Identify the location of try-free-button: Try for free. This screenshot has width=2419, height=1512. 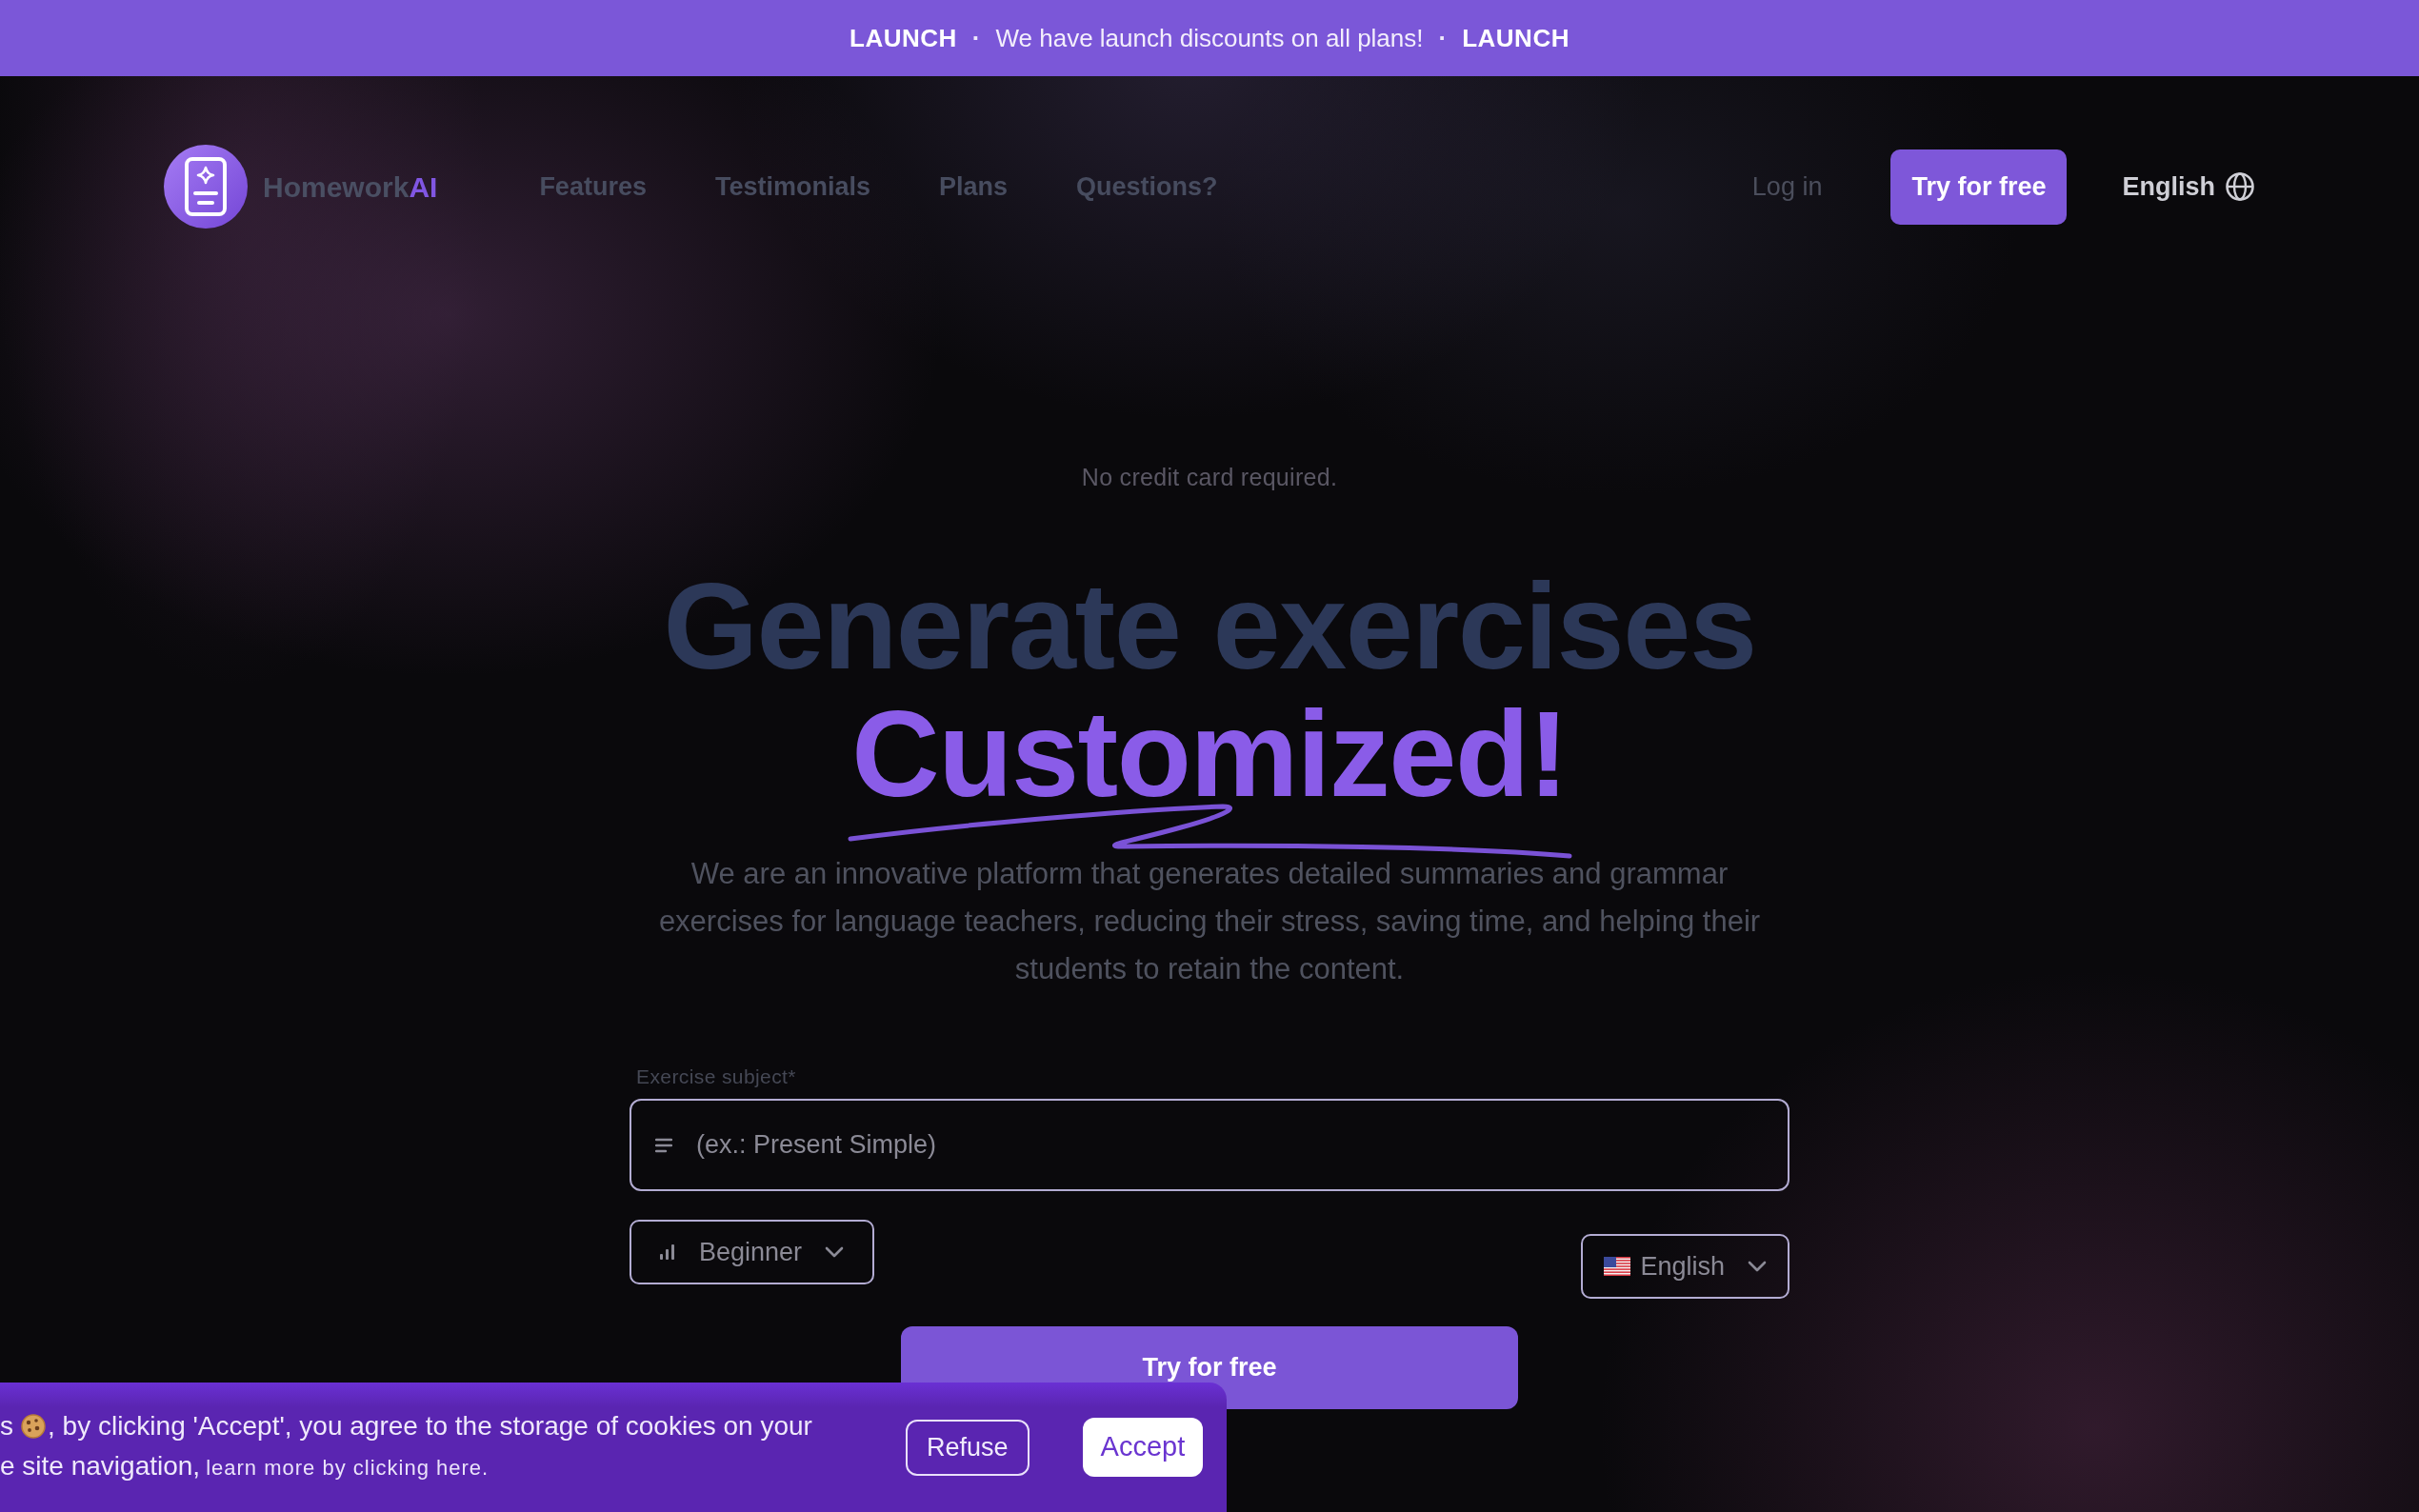
(1979, 187).